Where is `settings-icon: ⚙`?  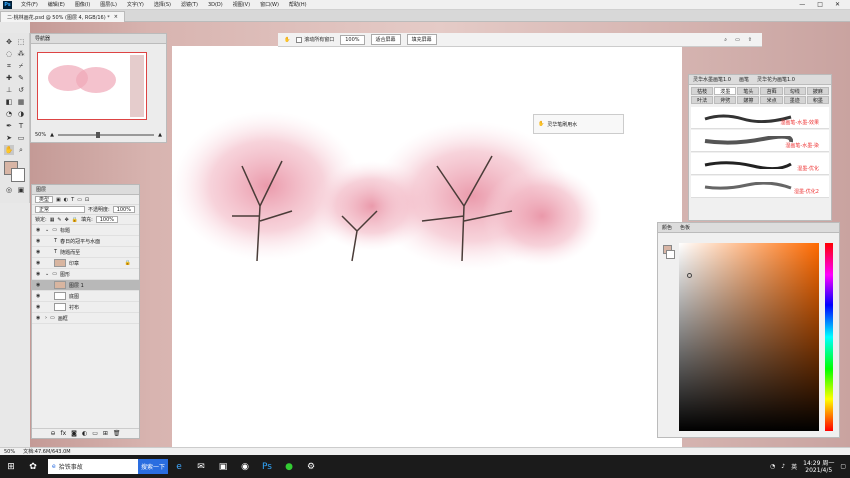
settings-icon: ⚙ is located at coordinates (311, 466).